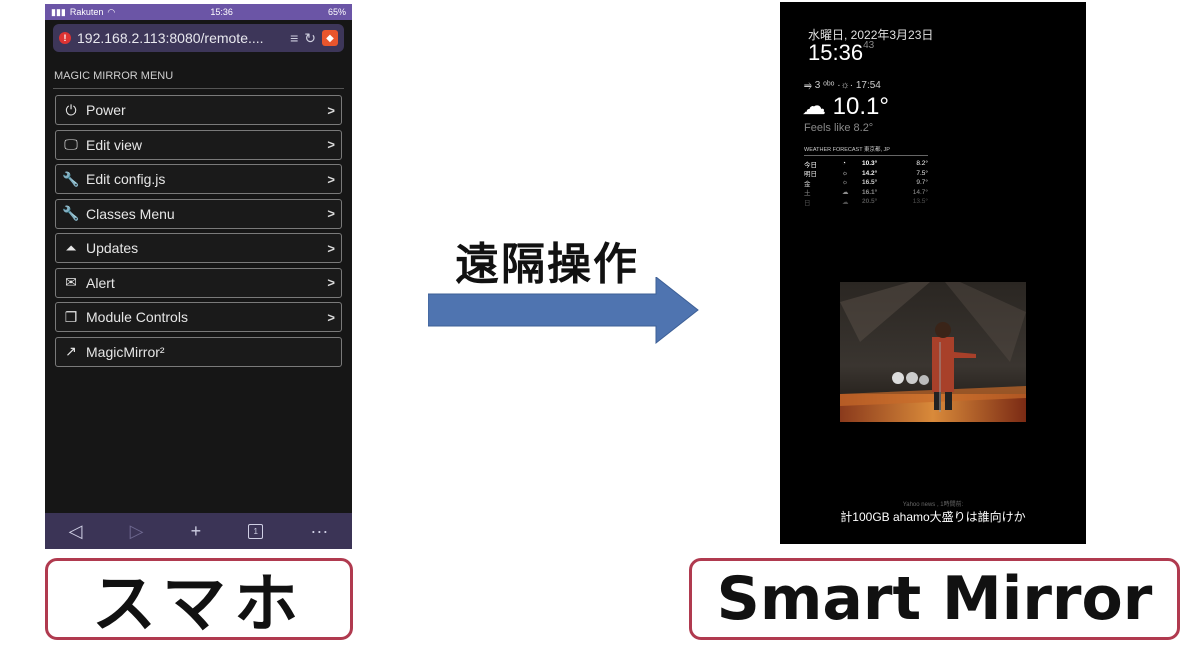 This screenshot has width=1196, height=646. What do you see at coordinates (71, 247) in the screenshot?
I see `update-box-icon: ⏶` at bounding box center [71, 247].